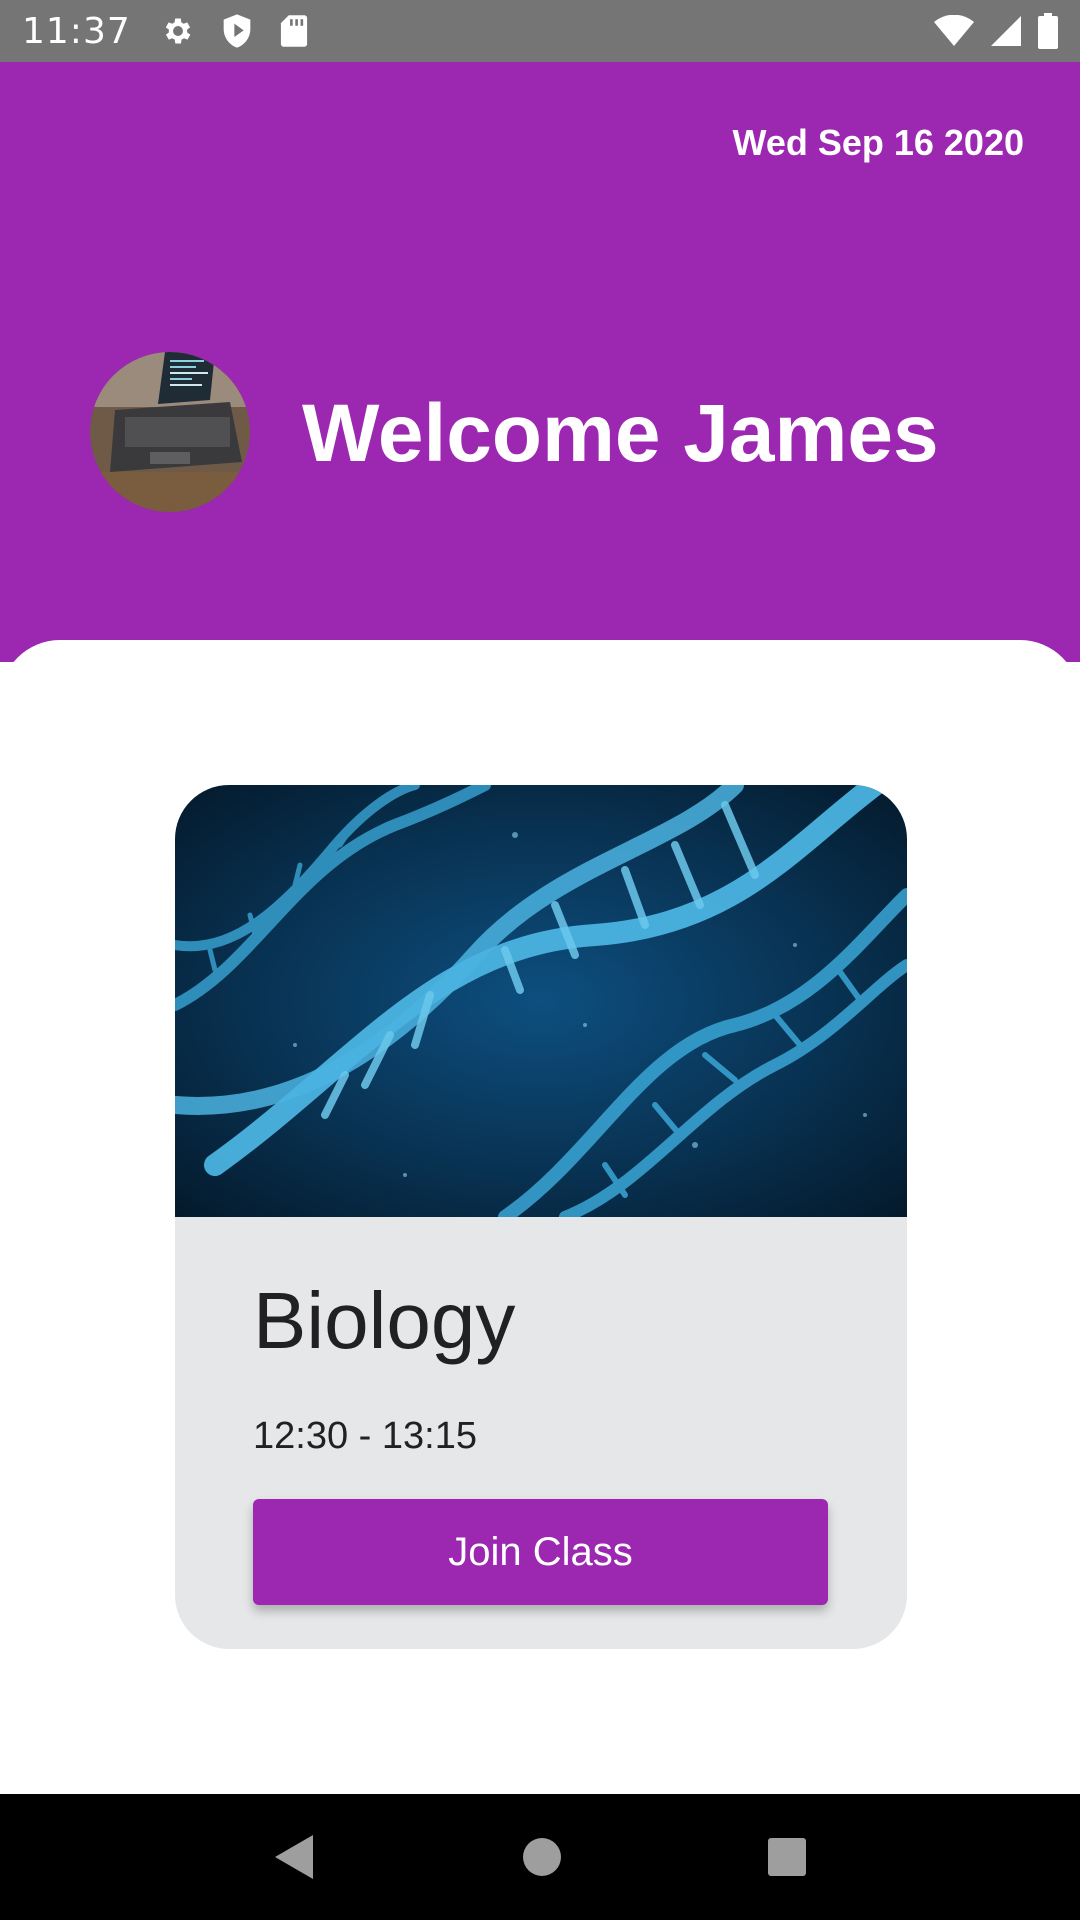 Image resolution: width=1080 pixels, height=1920 pixels. Describe the element at coordinates (384, 1320) in the screenshot. I see `class-title: Biology` at that location.